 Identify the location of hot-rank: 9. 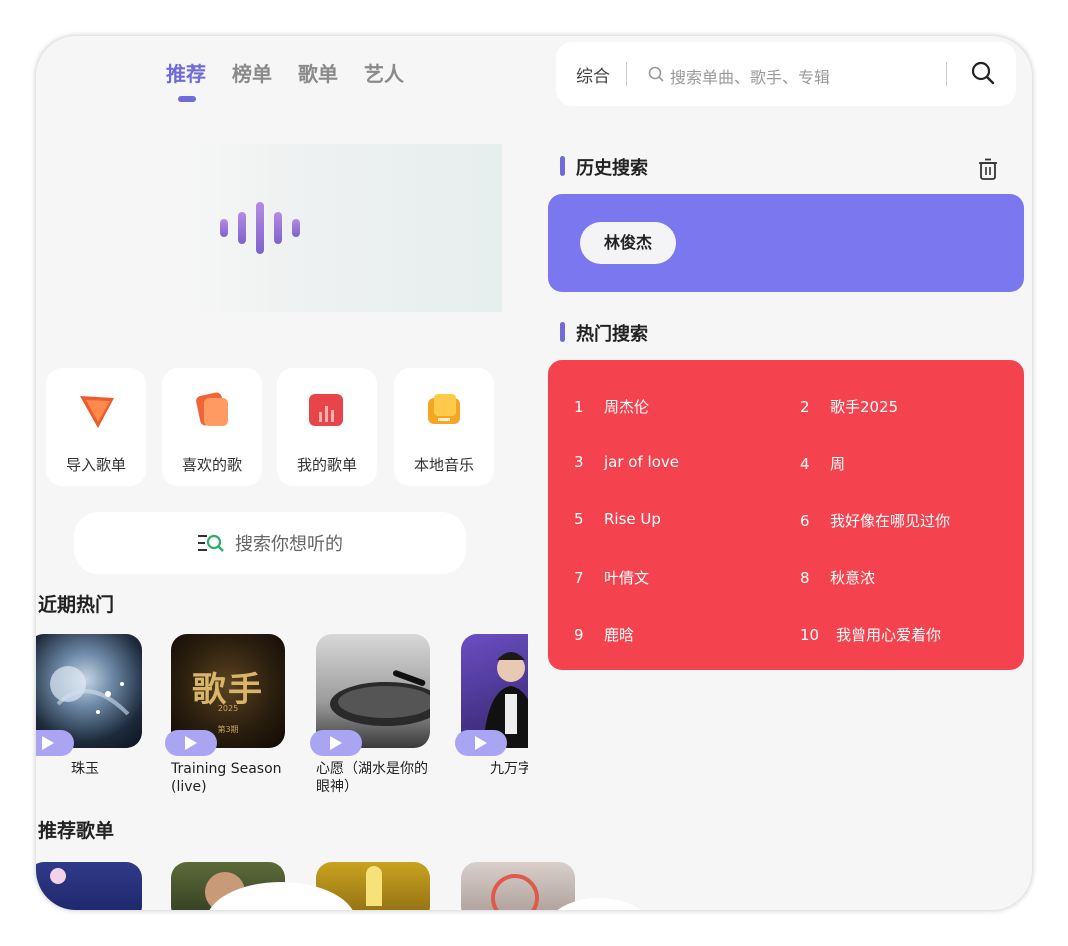
(579, 635).